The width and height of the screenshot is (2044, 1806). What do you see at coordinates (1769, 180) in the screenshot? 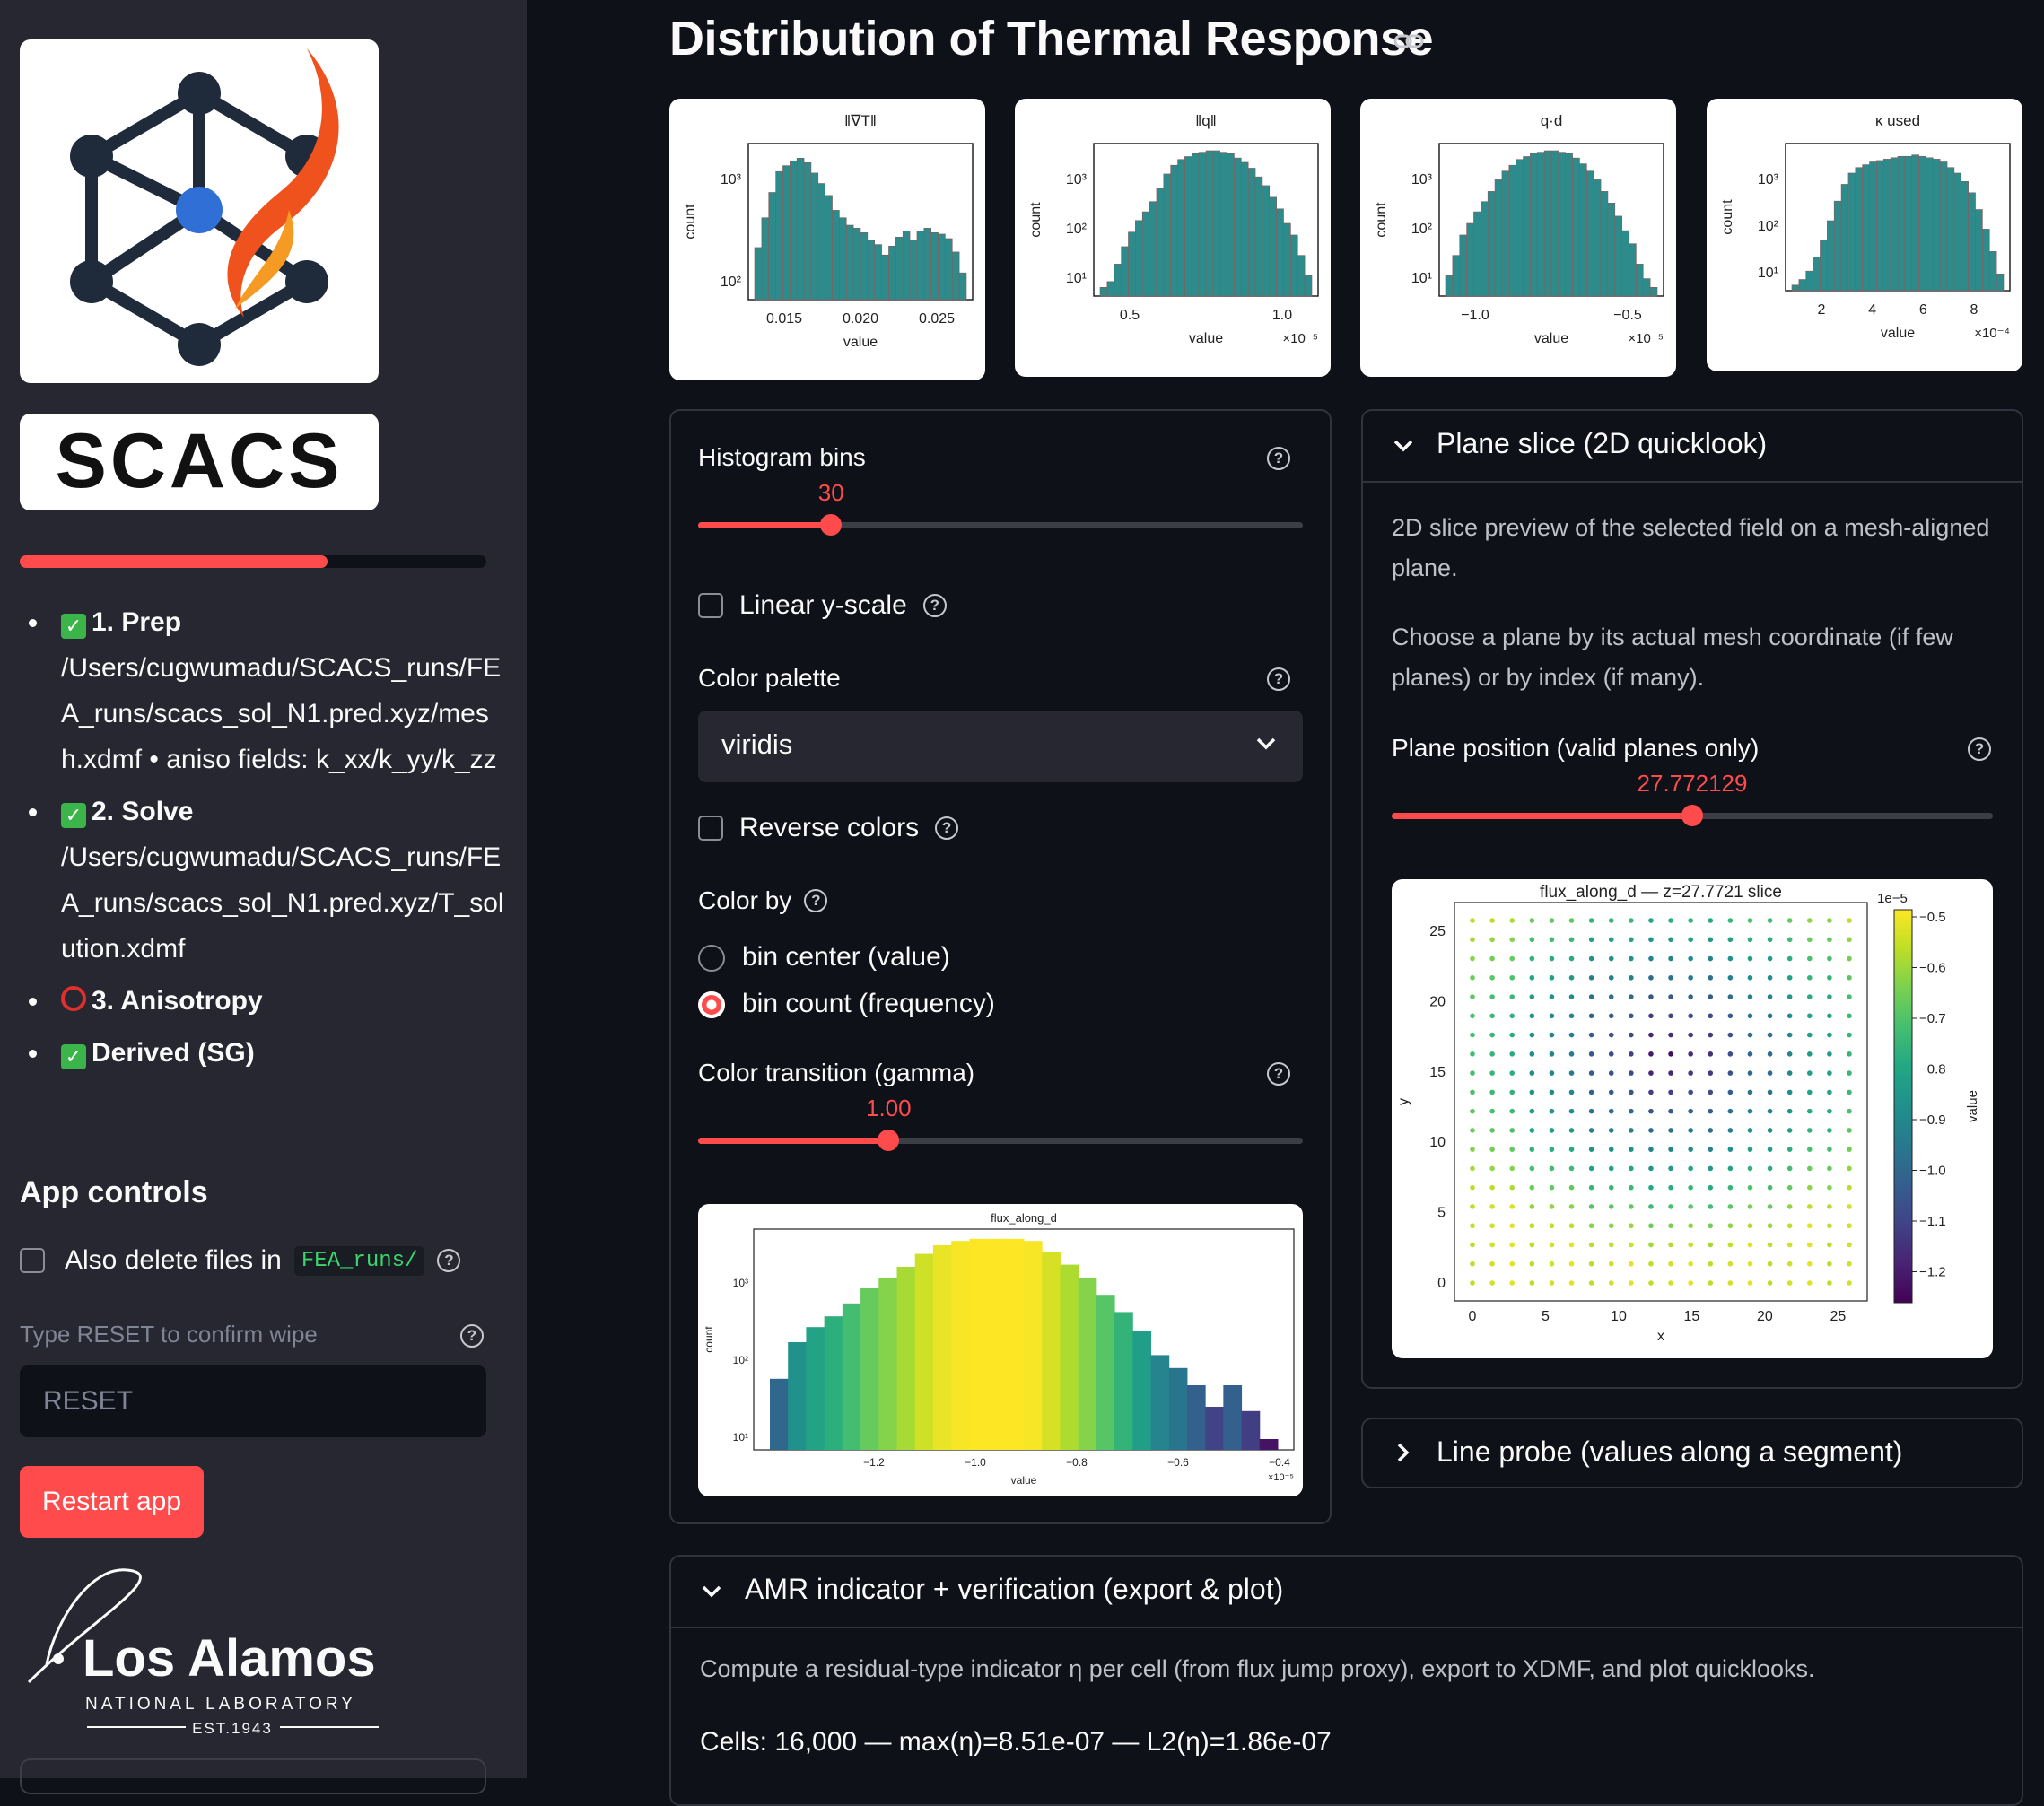
I see `y-tick-label: 10³` at bounding box center [1769, 180].